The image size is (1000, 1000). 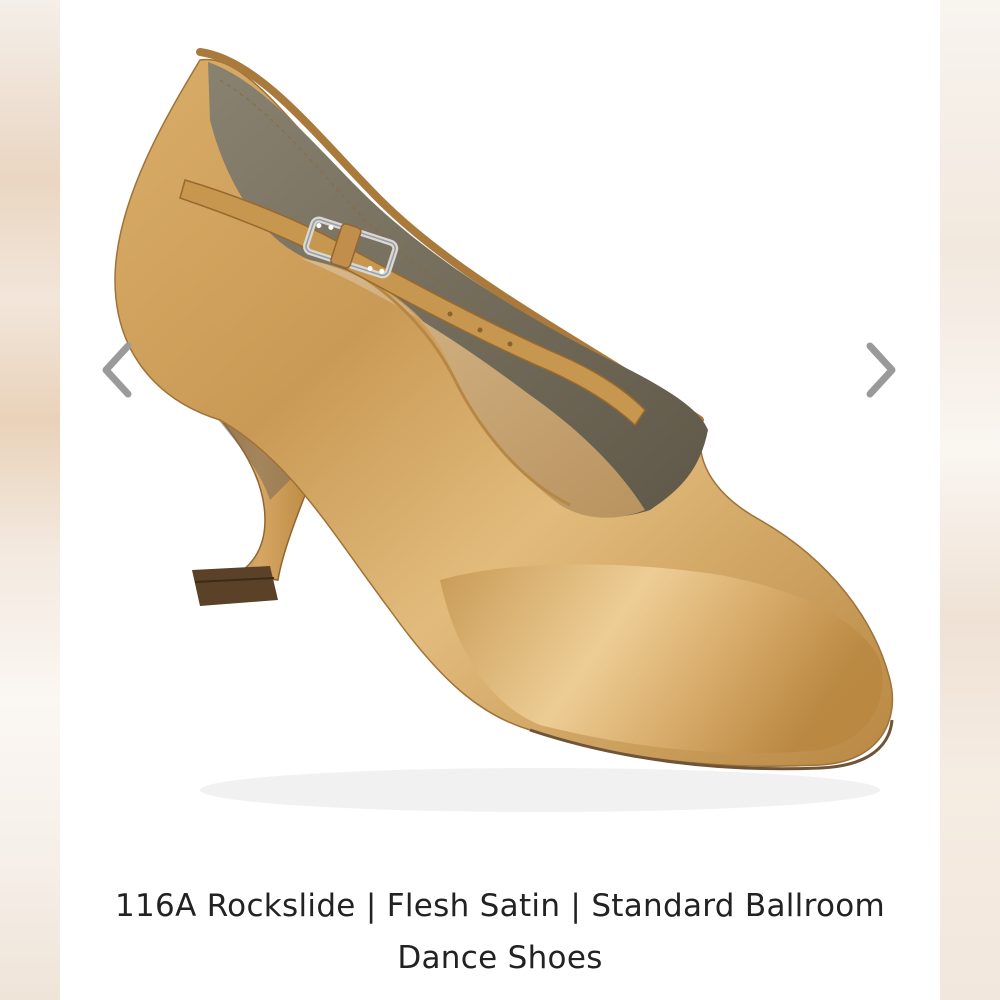 I want to click on chevron-right-icon, so click(x=881, y=370).